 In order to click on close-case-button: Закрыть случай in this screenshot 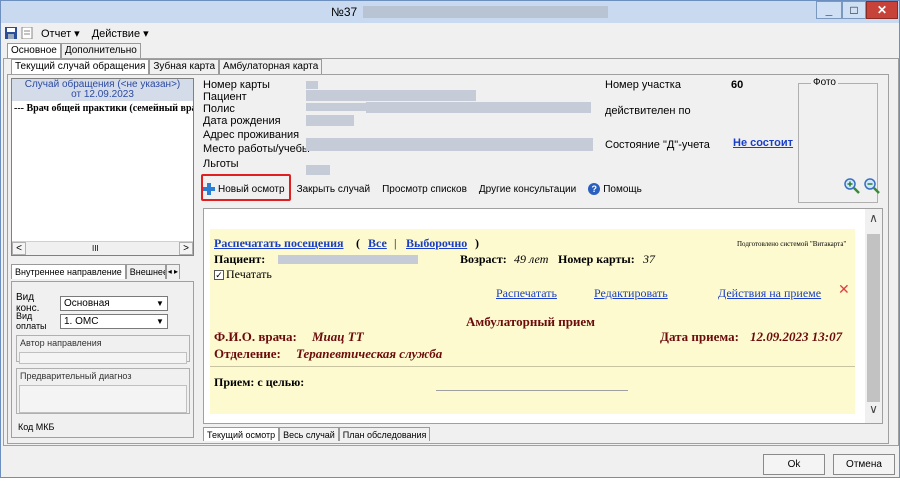, I will do `click(334, 189)`.